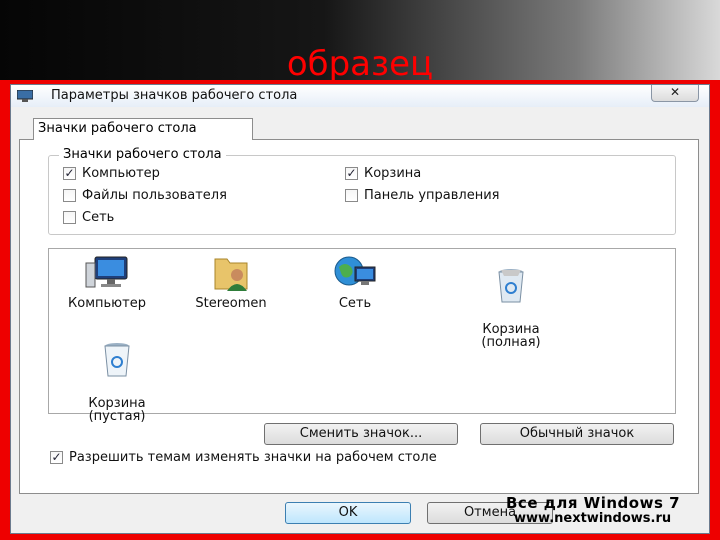 The image size is (720, 540). Describe the element at coordinates (121, 173) in the screenshot. I see `checkbox-label: Компьютер` at that location.